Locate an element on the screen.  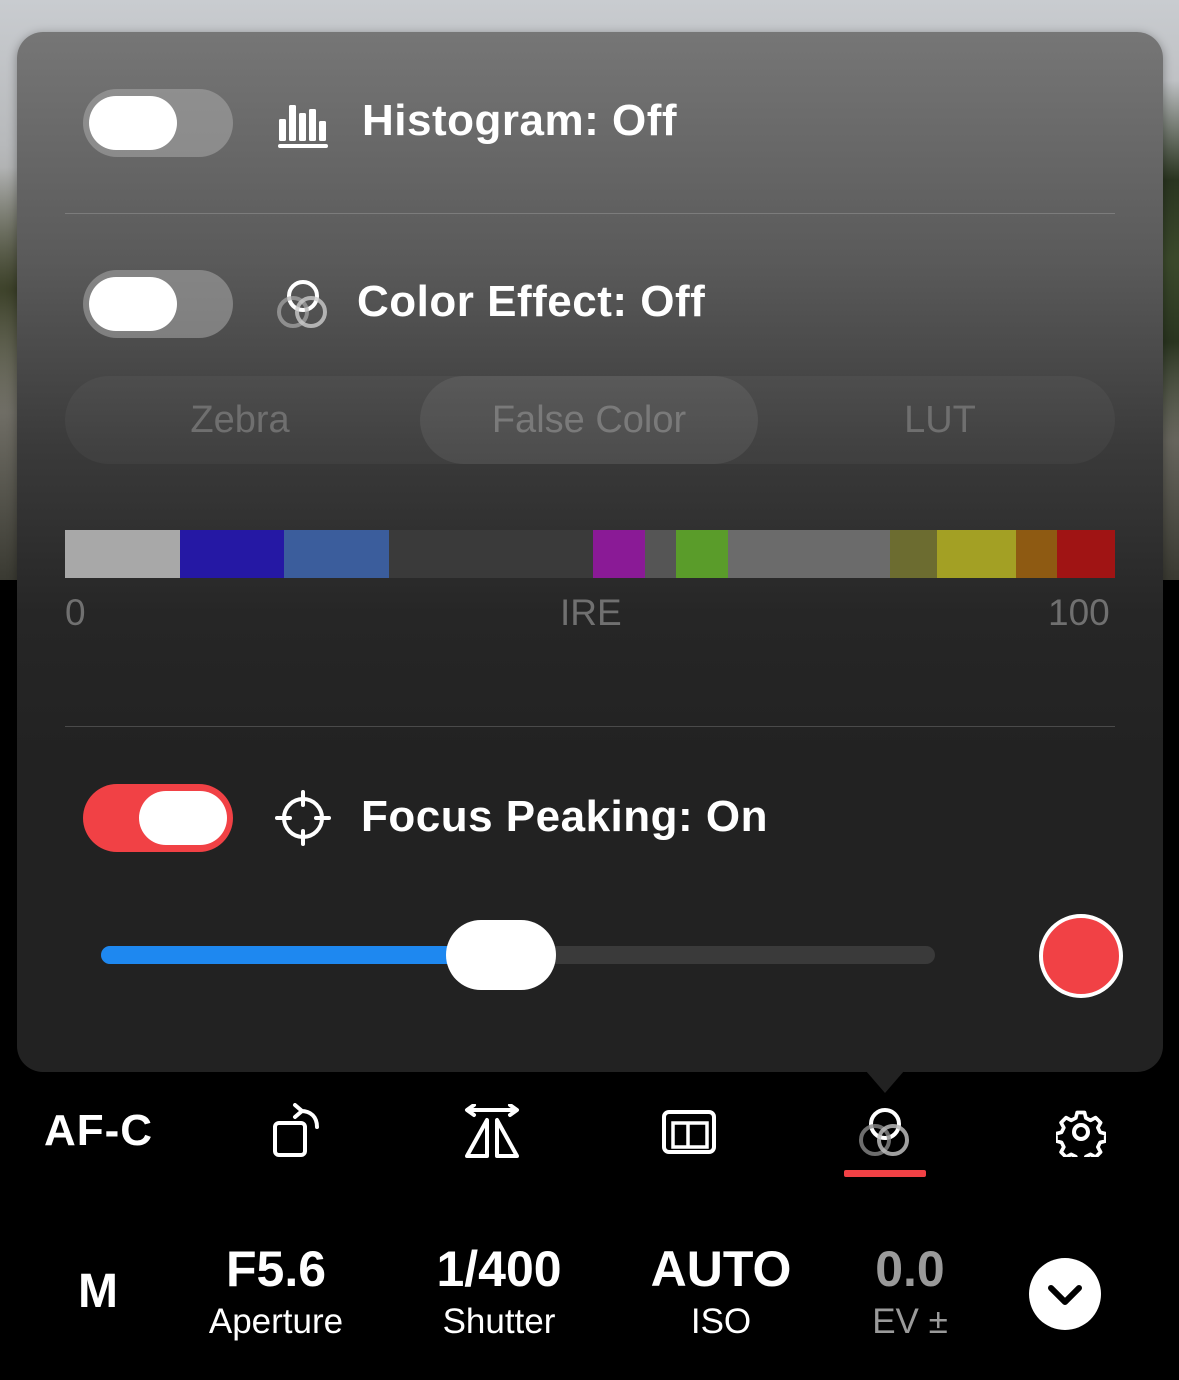
color-effects-tab is located at coordinates (885, 1132).